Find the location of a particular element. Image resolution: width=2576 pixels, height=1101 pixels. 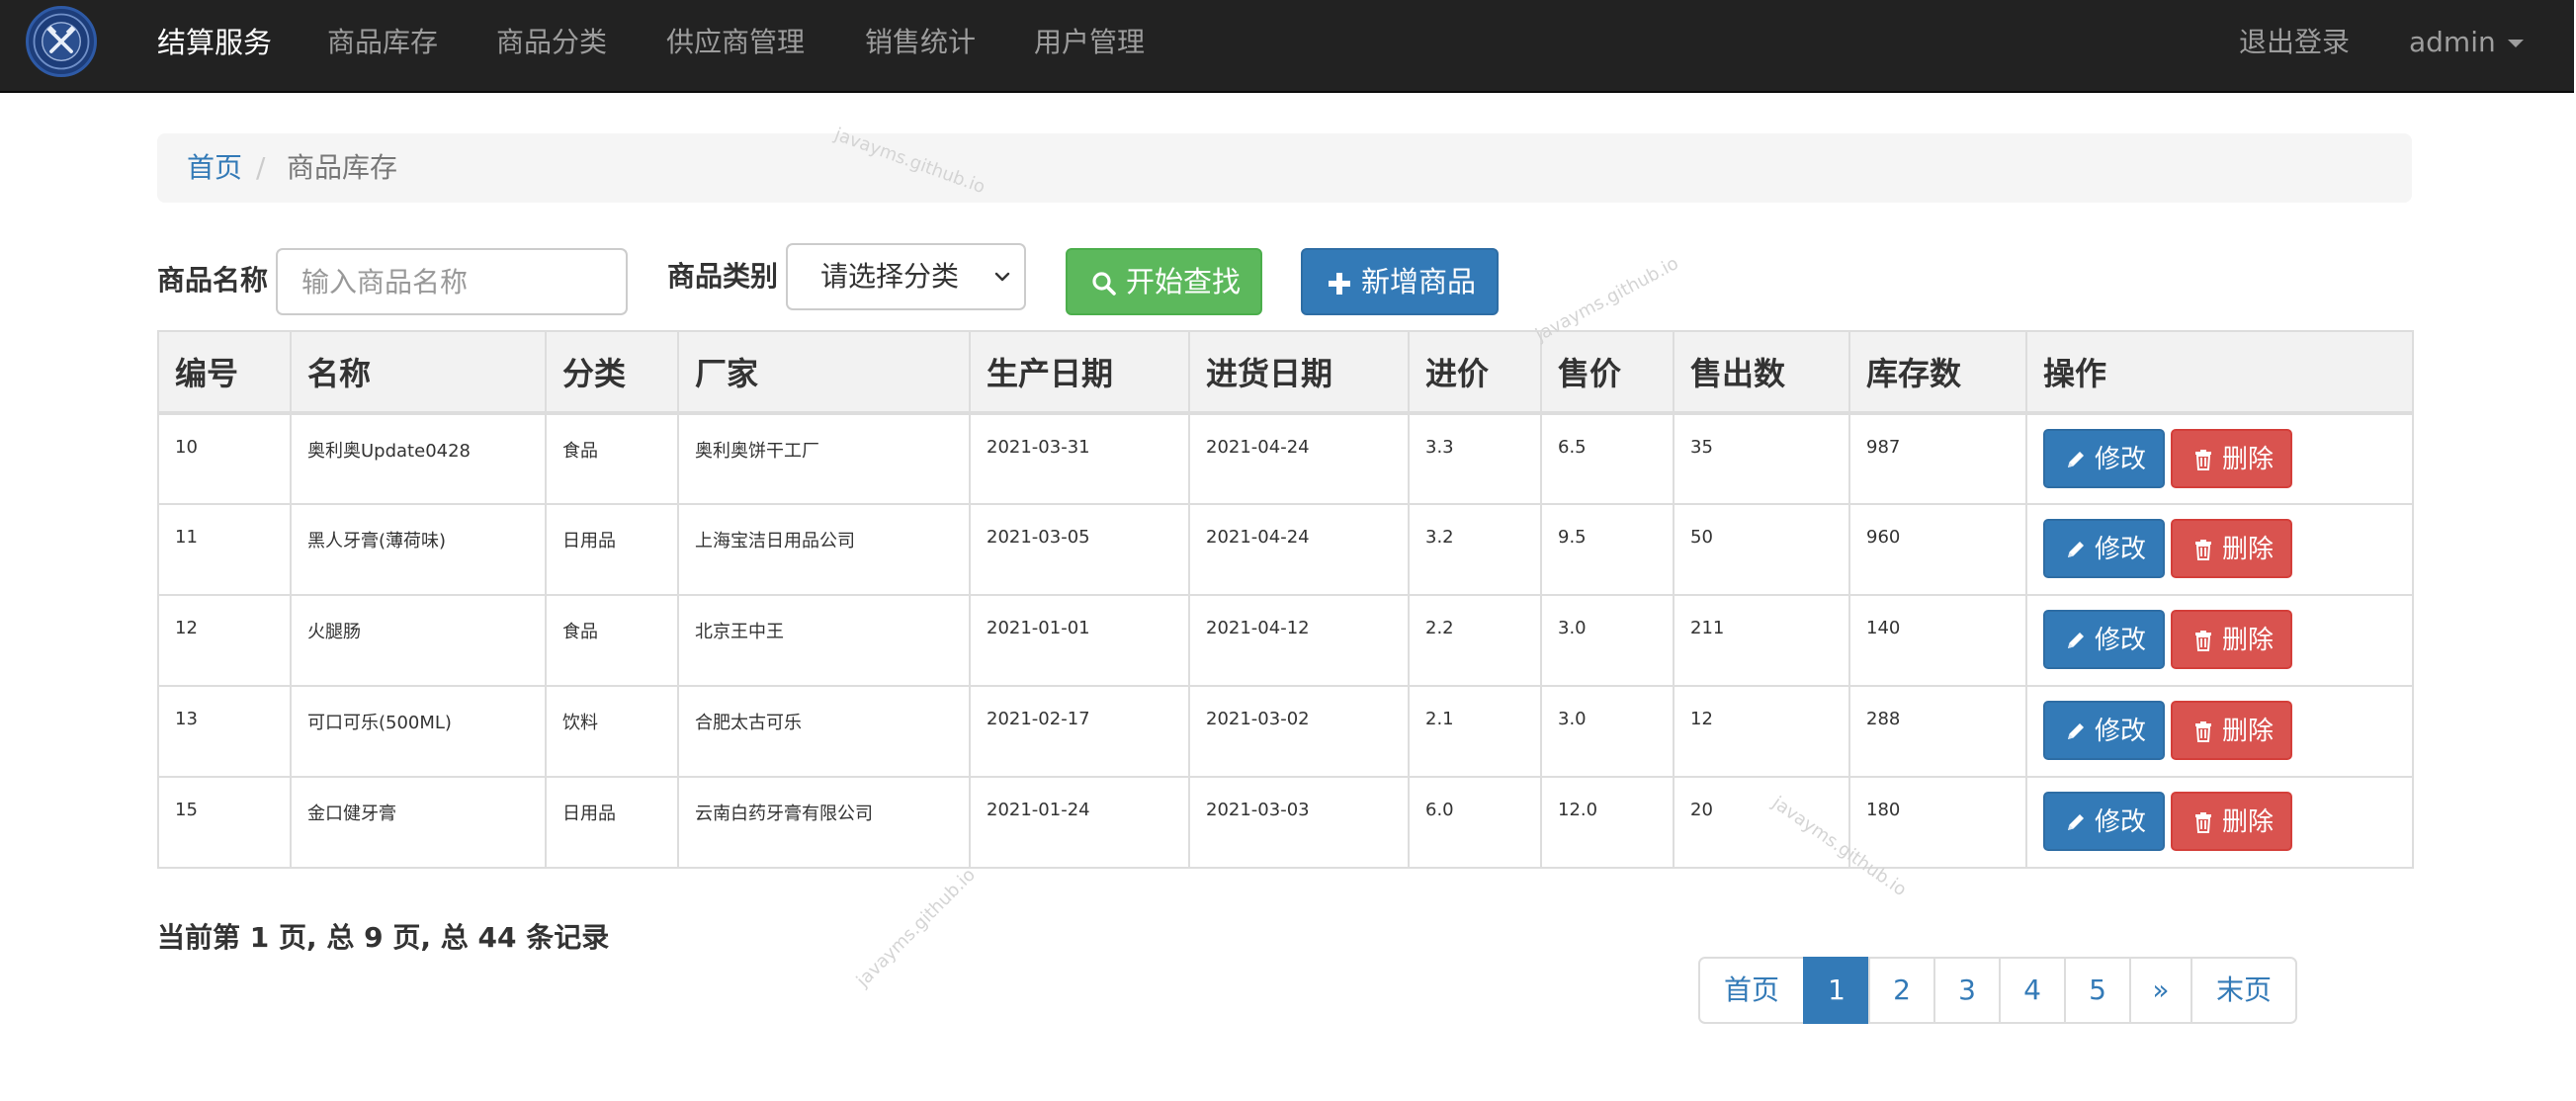

user-menu: admin is located at coordinates (2466, 42).